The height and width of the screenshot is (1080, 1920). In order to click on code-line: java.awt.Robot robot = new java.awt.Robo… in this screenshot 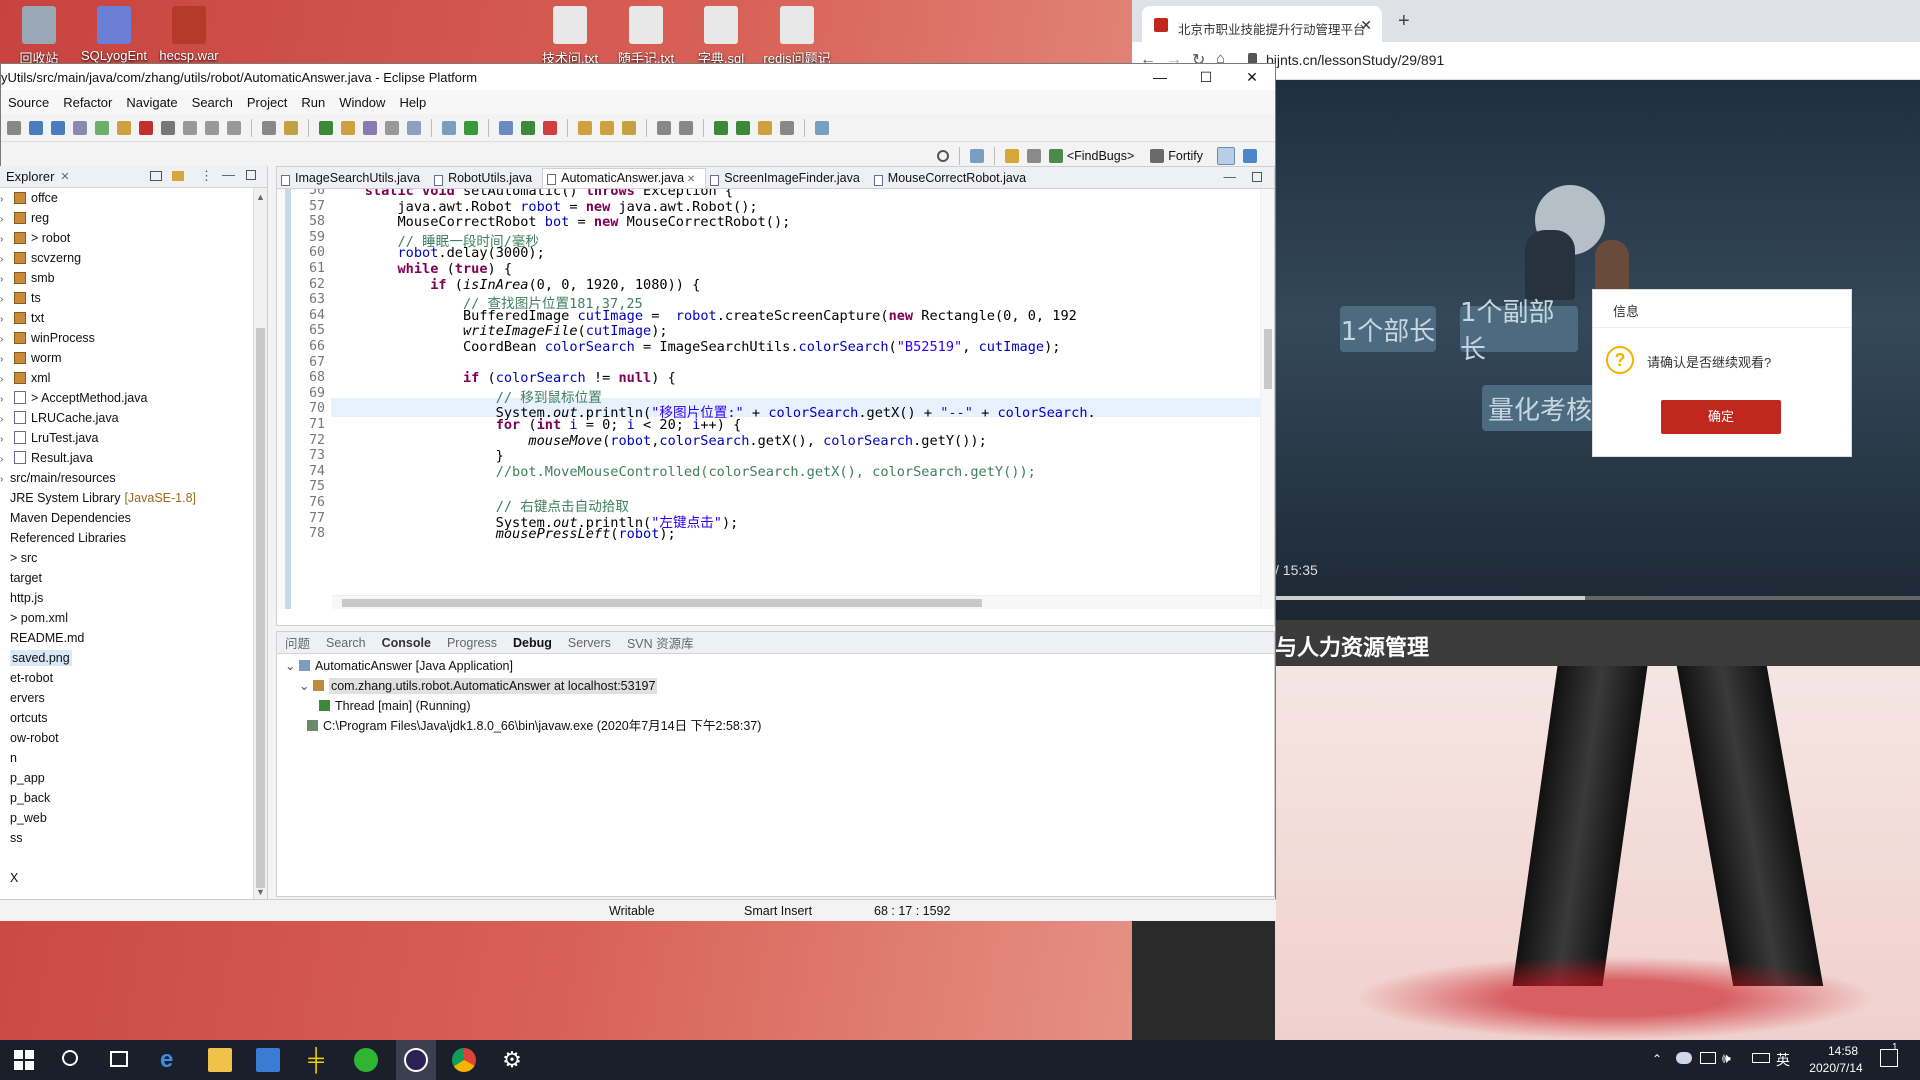, I will do `click(544, 207)`.